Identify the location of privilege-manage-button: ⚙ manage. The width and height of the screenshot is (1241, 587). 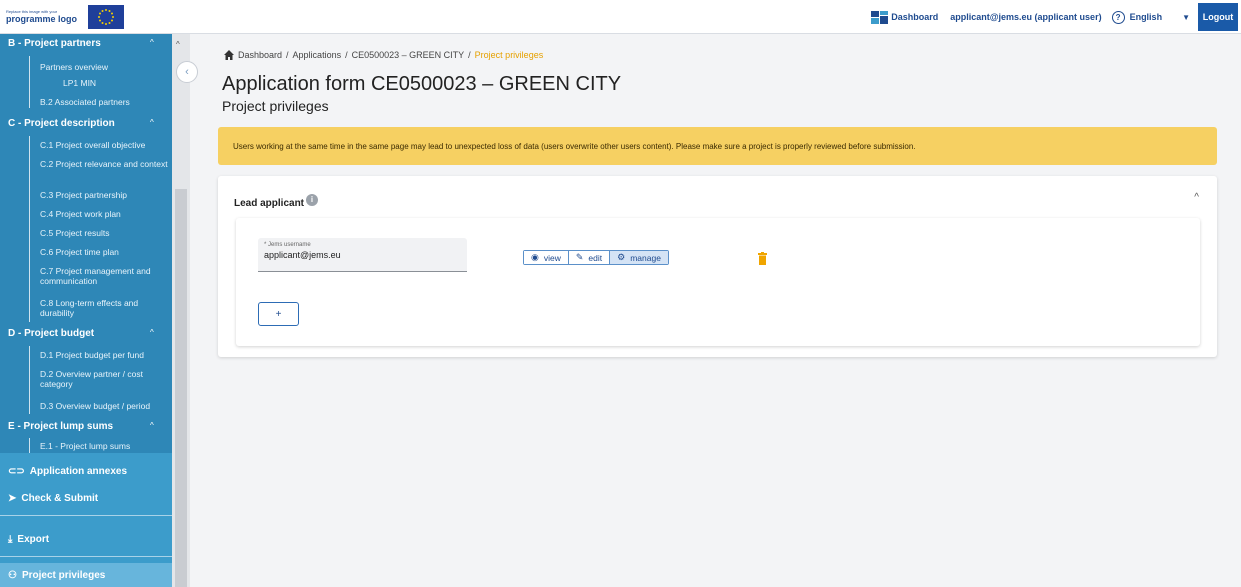
(639, 257).